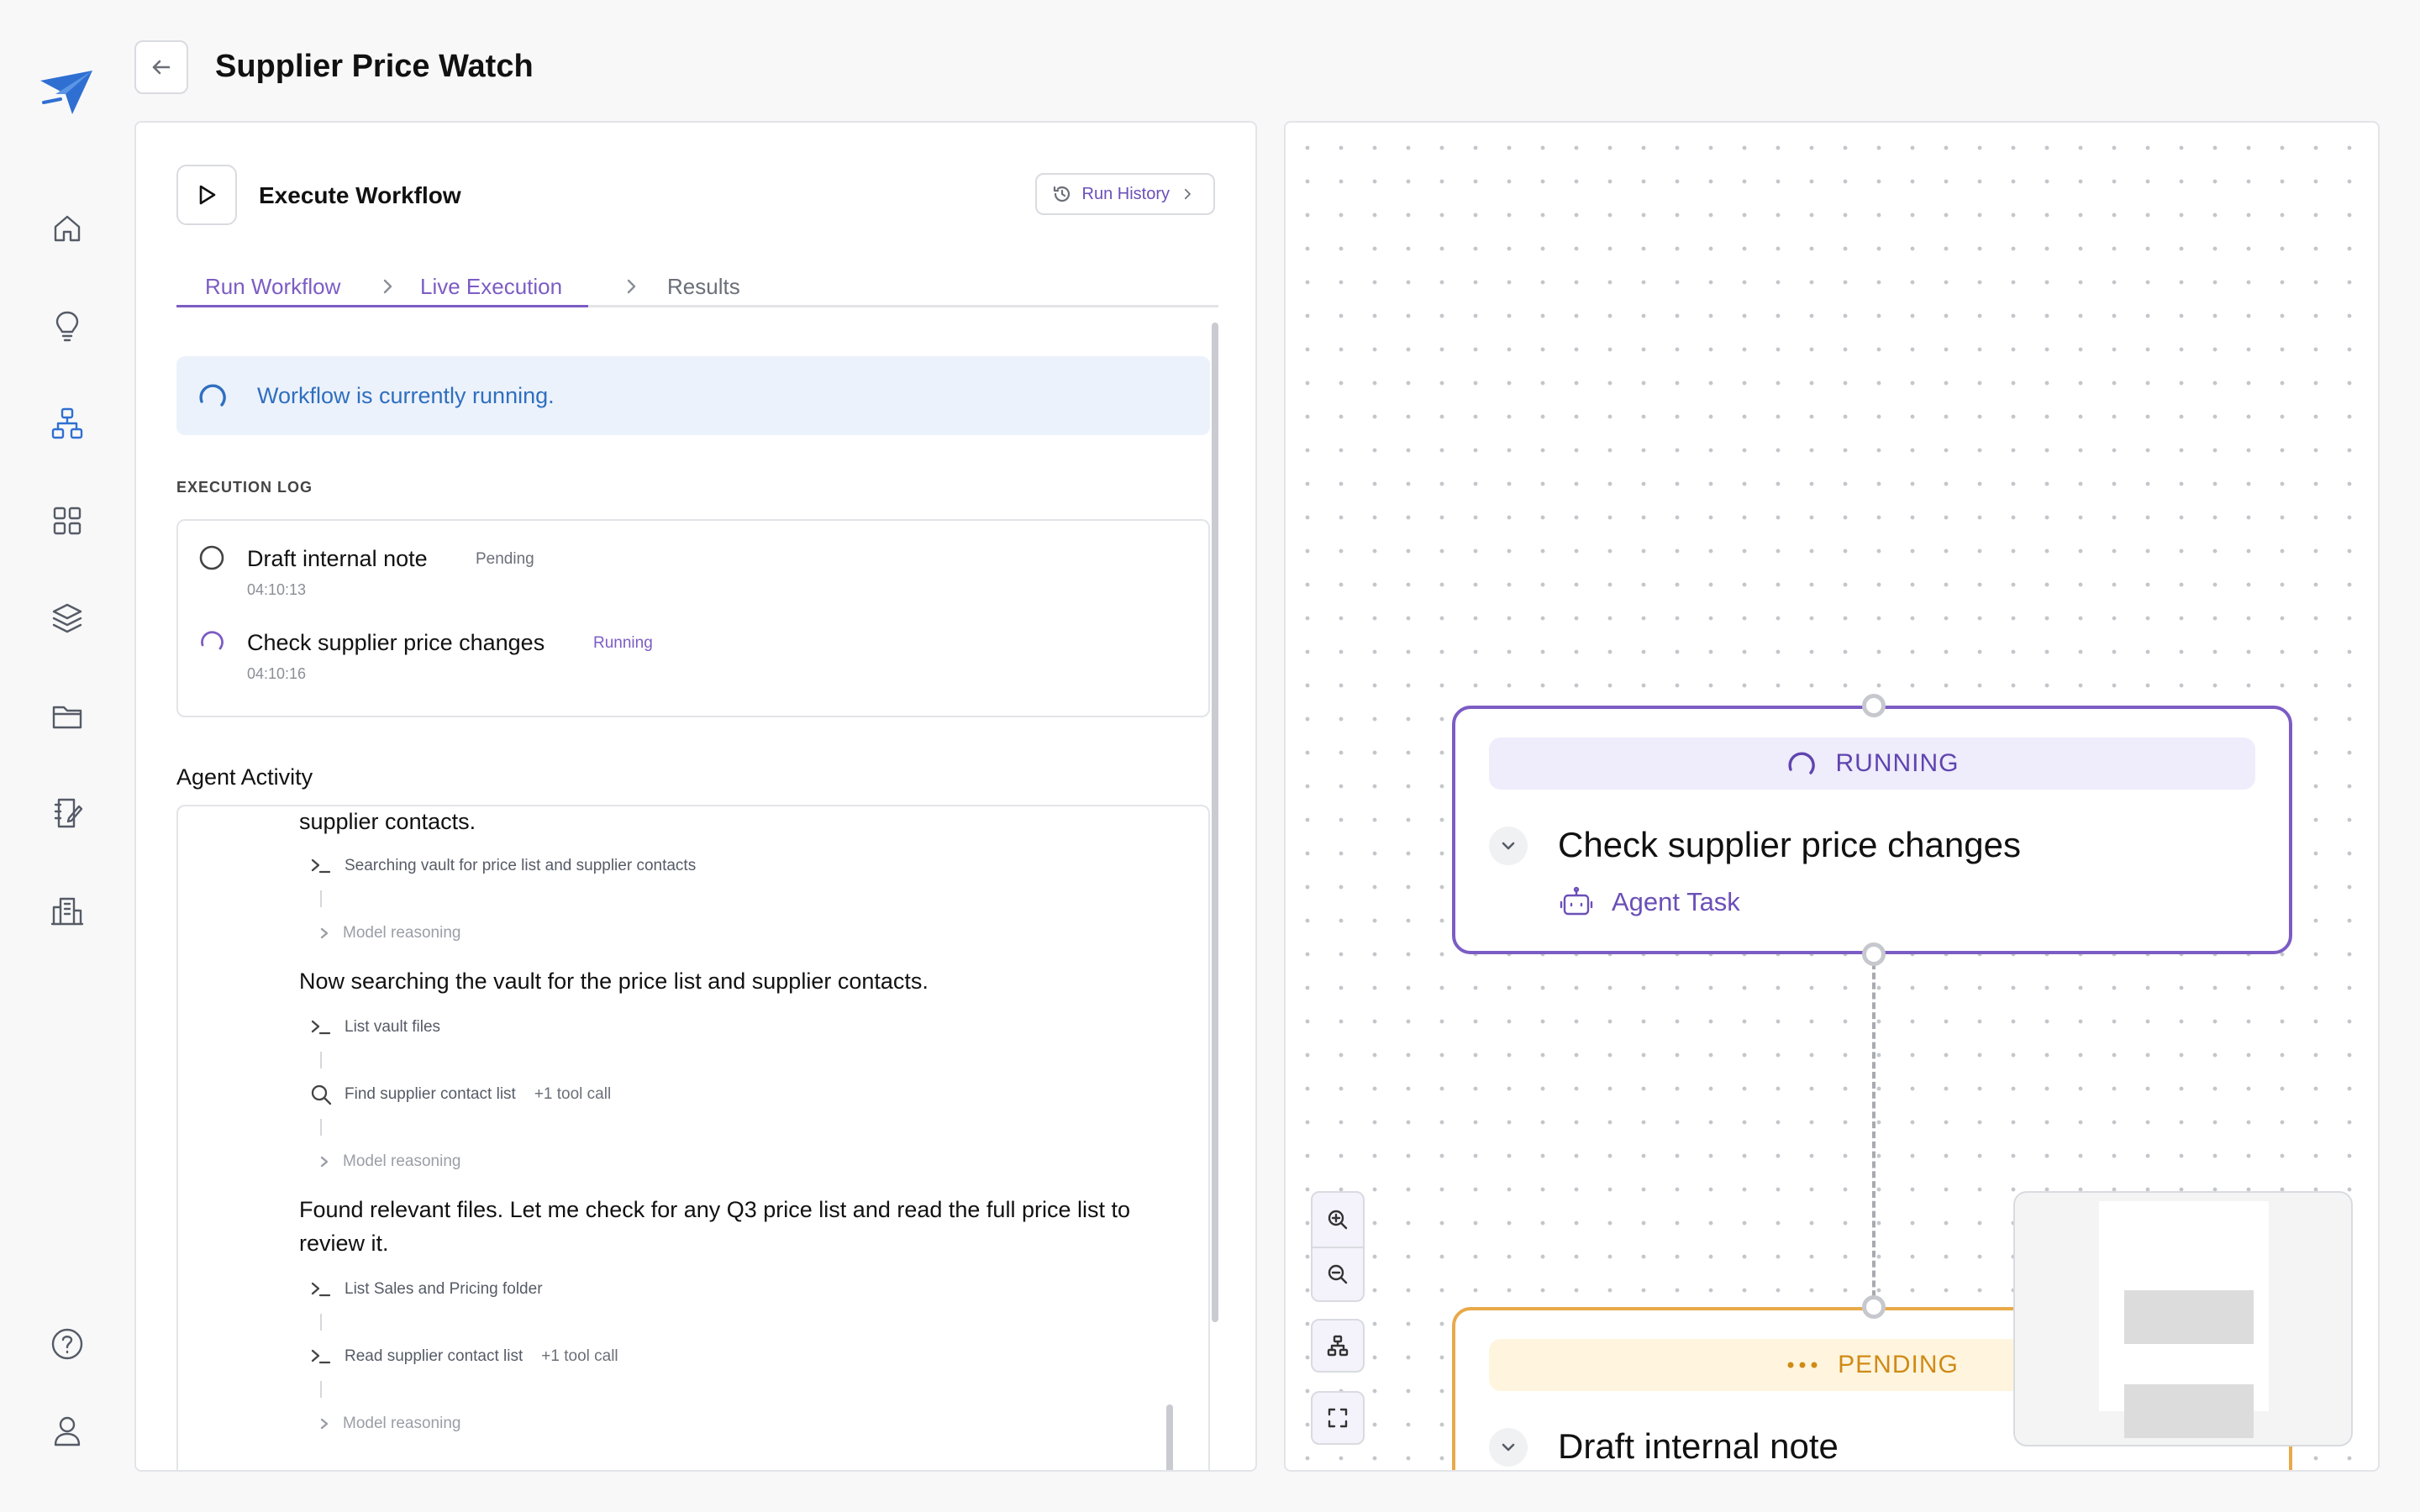 The image size is (2420, 1512). I want to click on tool-call: List vault files, so click(374, 1027).